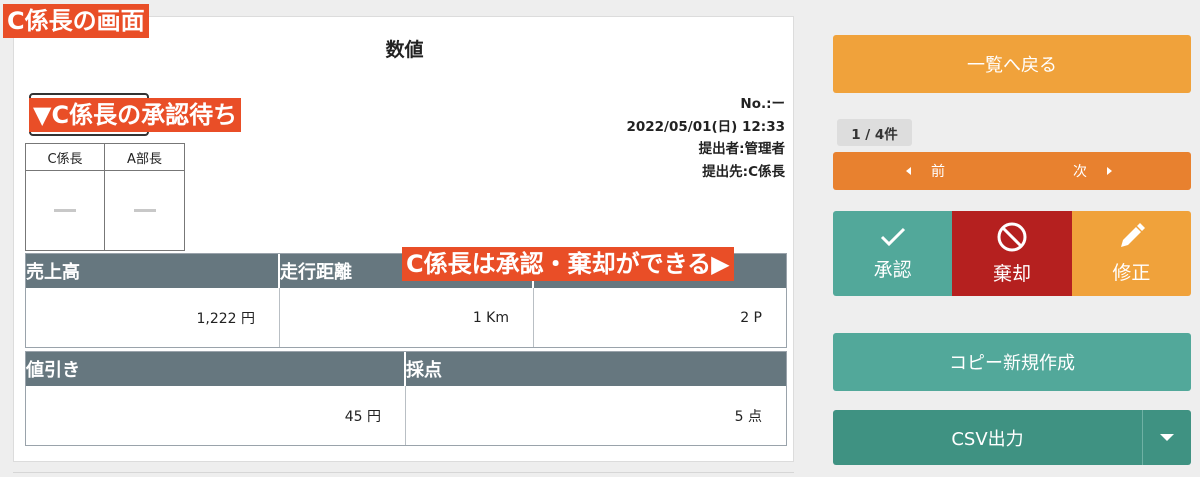 This screenshot has height=477, width=1200. What do you see at coordinates (1080, 172) in the screenshot?
I see `next-label: 次` at bounding box center [1080, 172].